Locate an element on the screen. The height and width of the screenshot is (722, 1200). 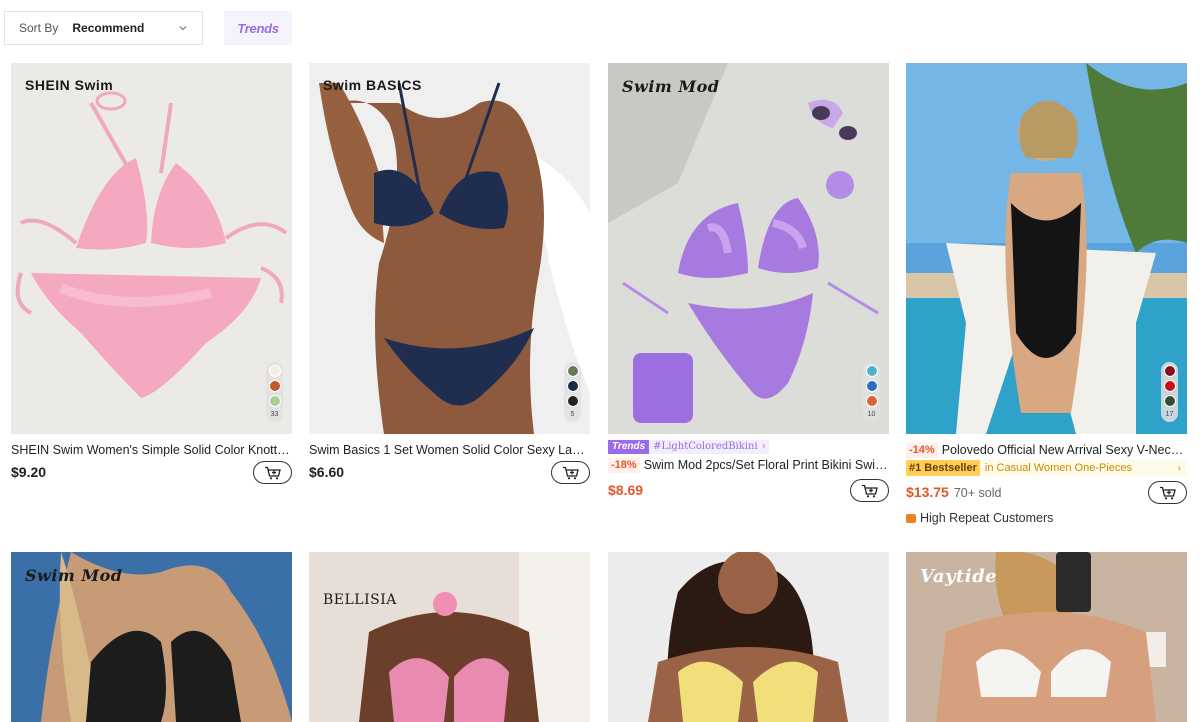
price-row: $13.75 70+ sold is located at coordinates (953, 492).